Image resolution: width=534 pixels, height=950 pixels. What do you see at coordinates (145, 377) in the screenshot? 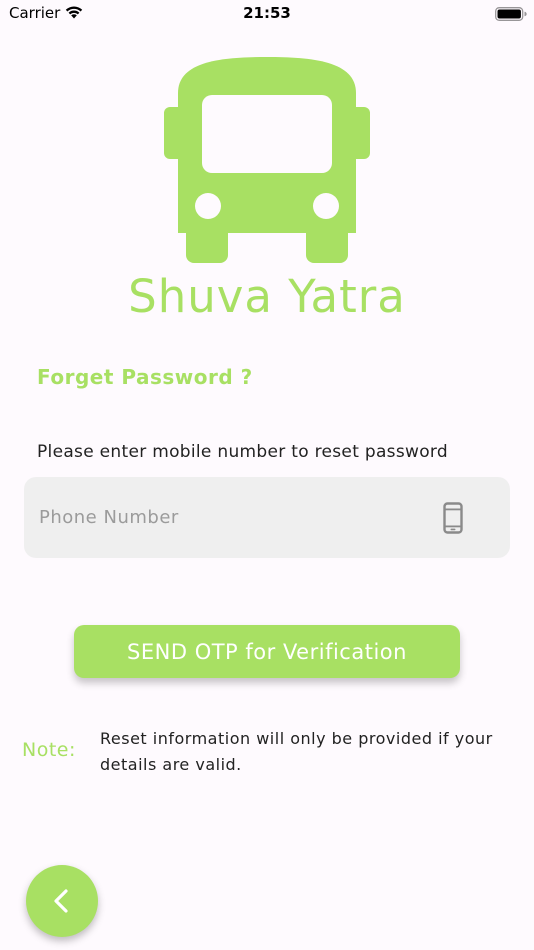
I see `page-title: Forget Password ?` at bounding box center [145, 377].